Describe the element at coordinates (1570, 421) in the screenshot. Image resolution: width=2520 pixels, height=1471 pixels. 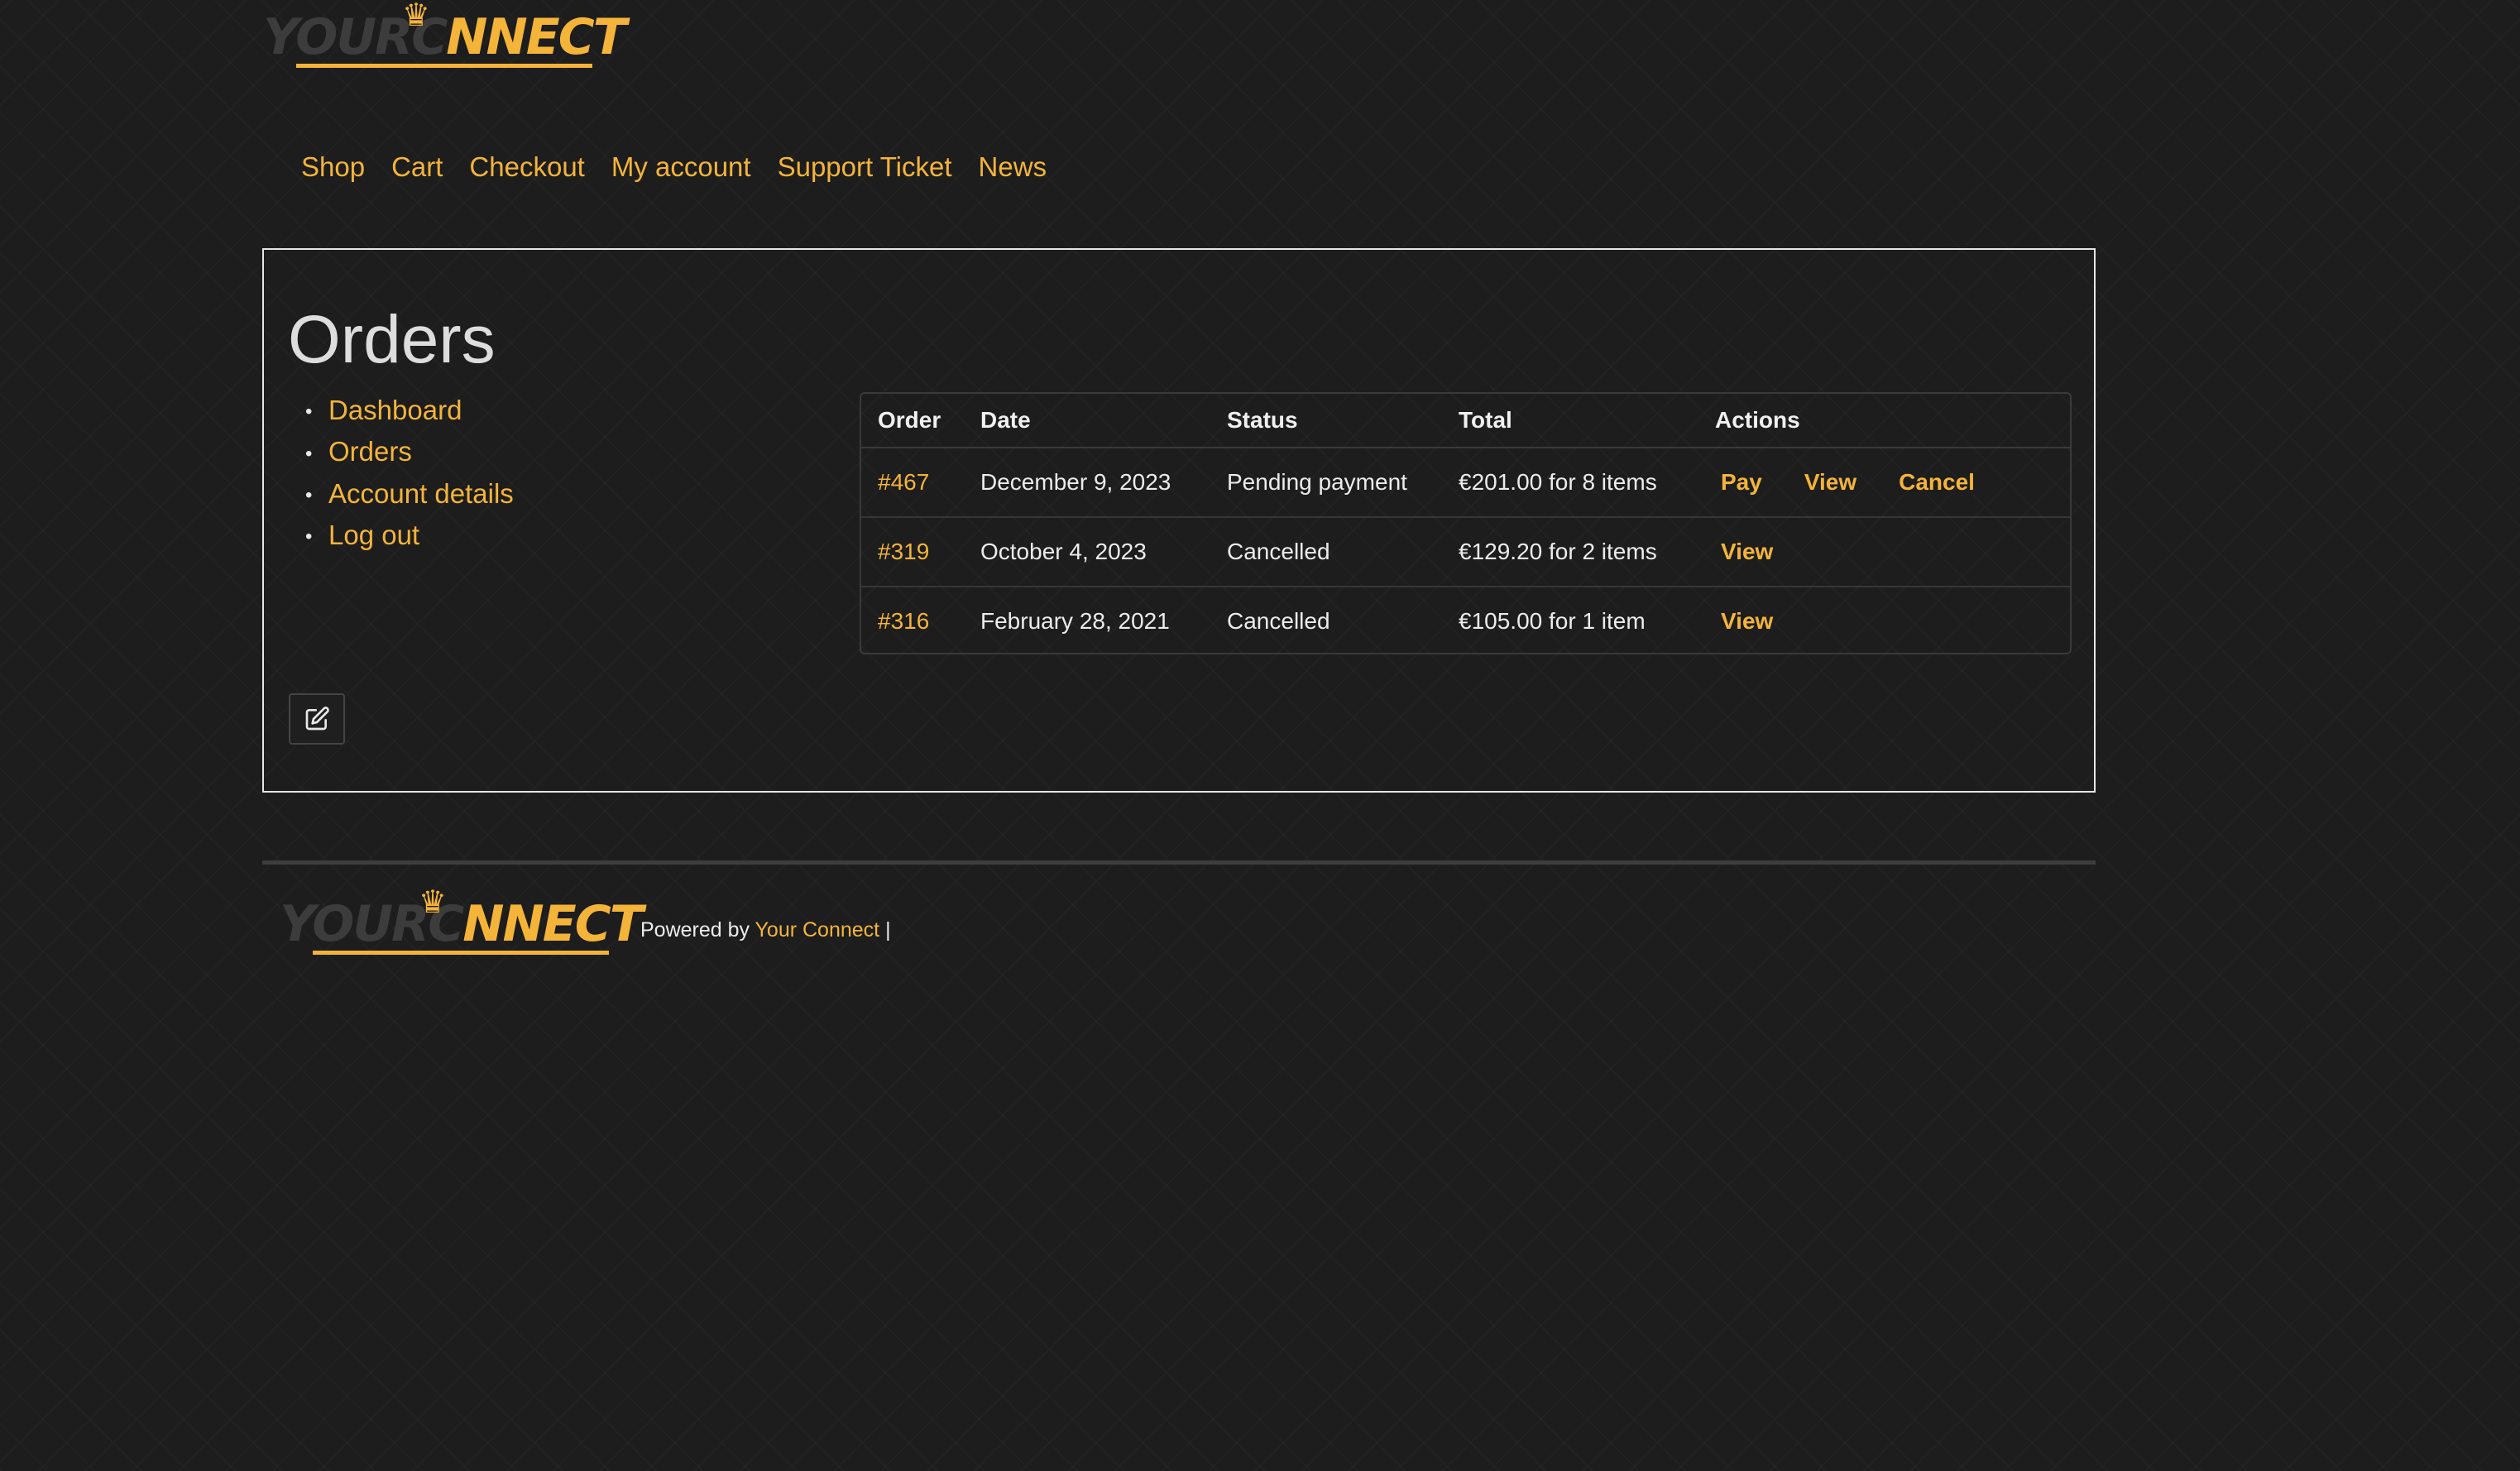
I see `header-total: Total` at that location.